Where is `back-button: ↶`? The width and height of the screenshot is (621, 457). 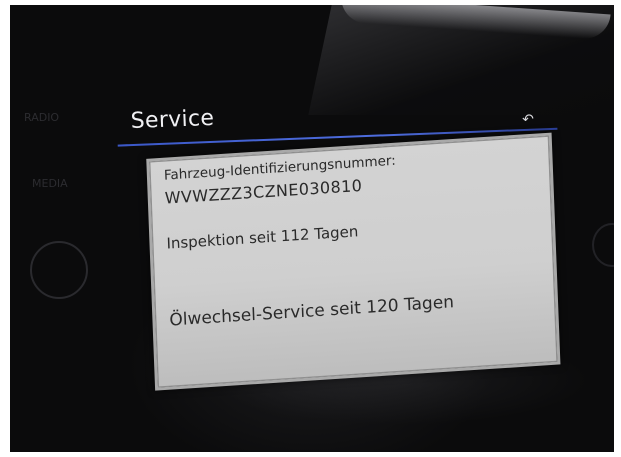 back-button: ↶ is located at coordinates (528, 119).